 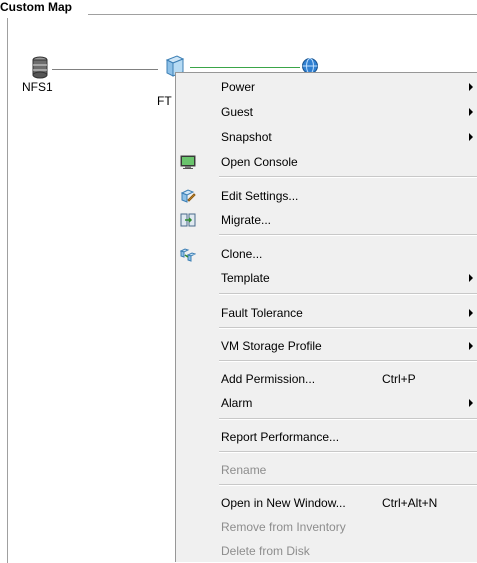 I want to click on console-icon, so click(x=188, y=162).